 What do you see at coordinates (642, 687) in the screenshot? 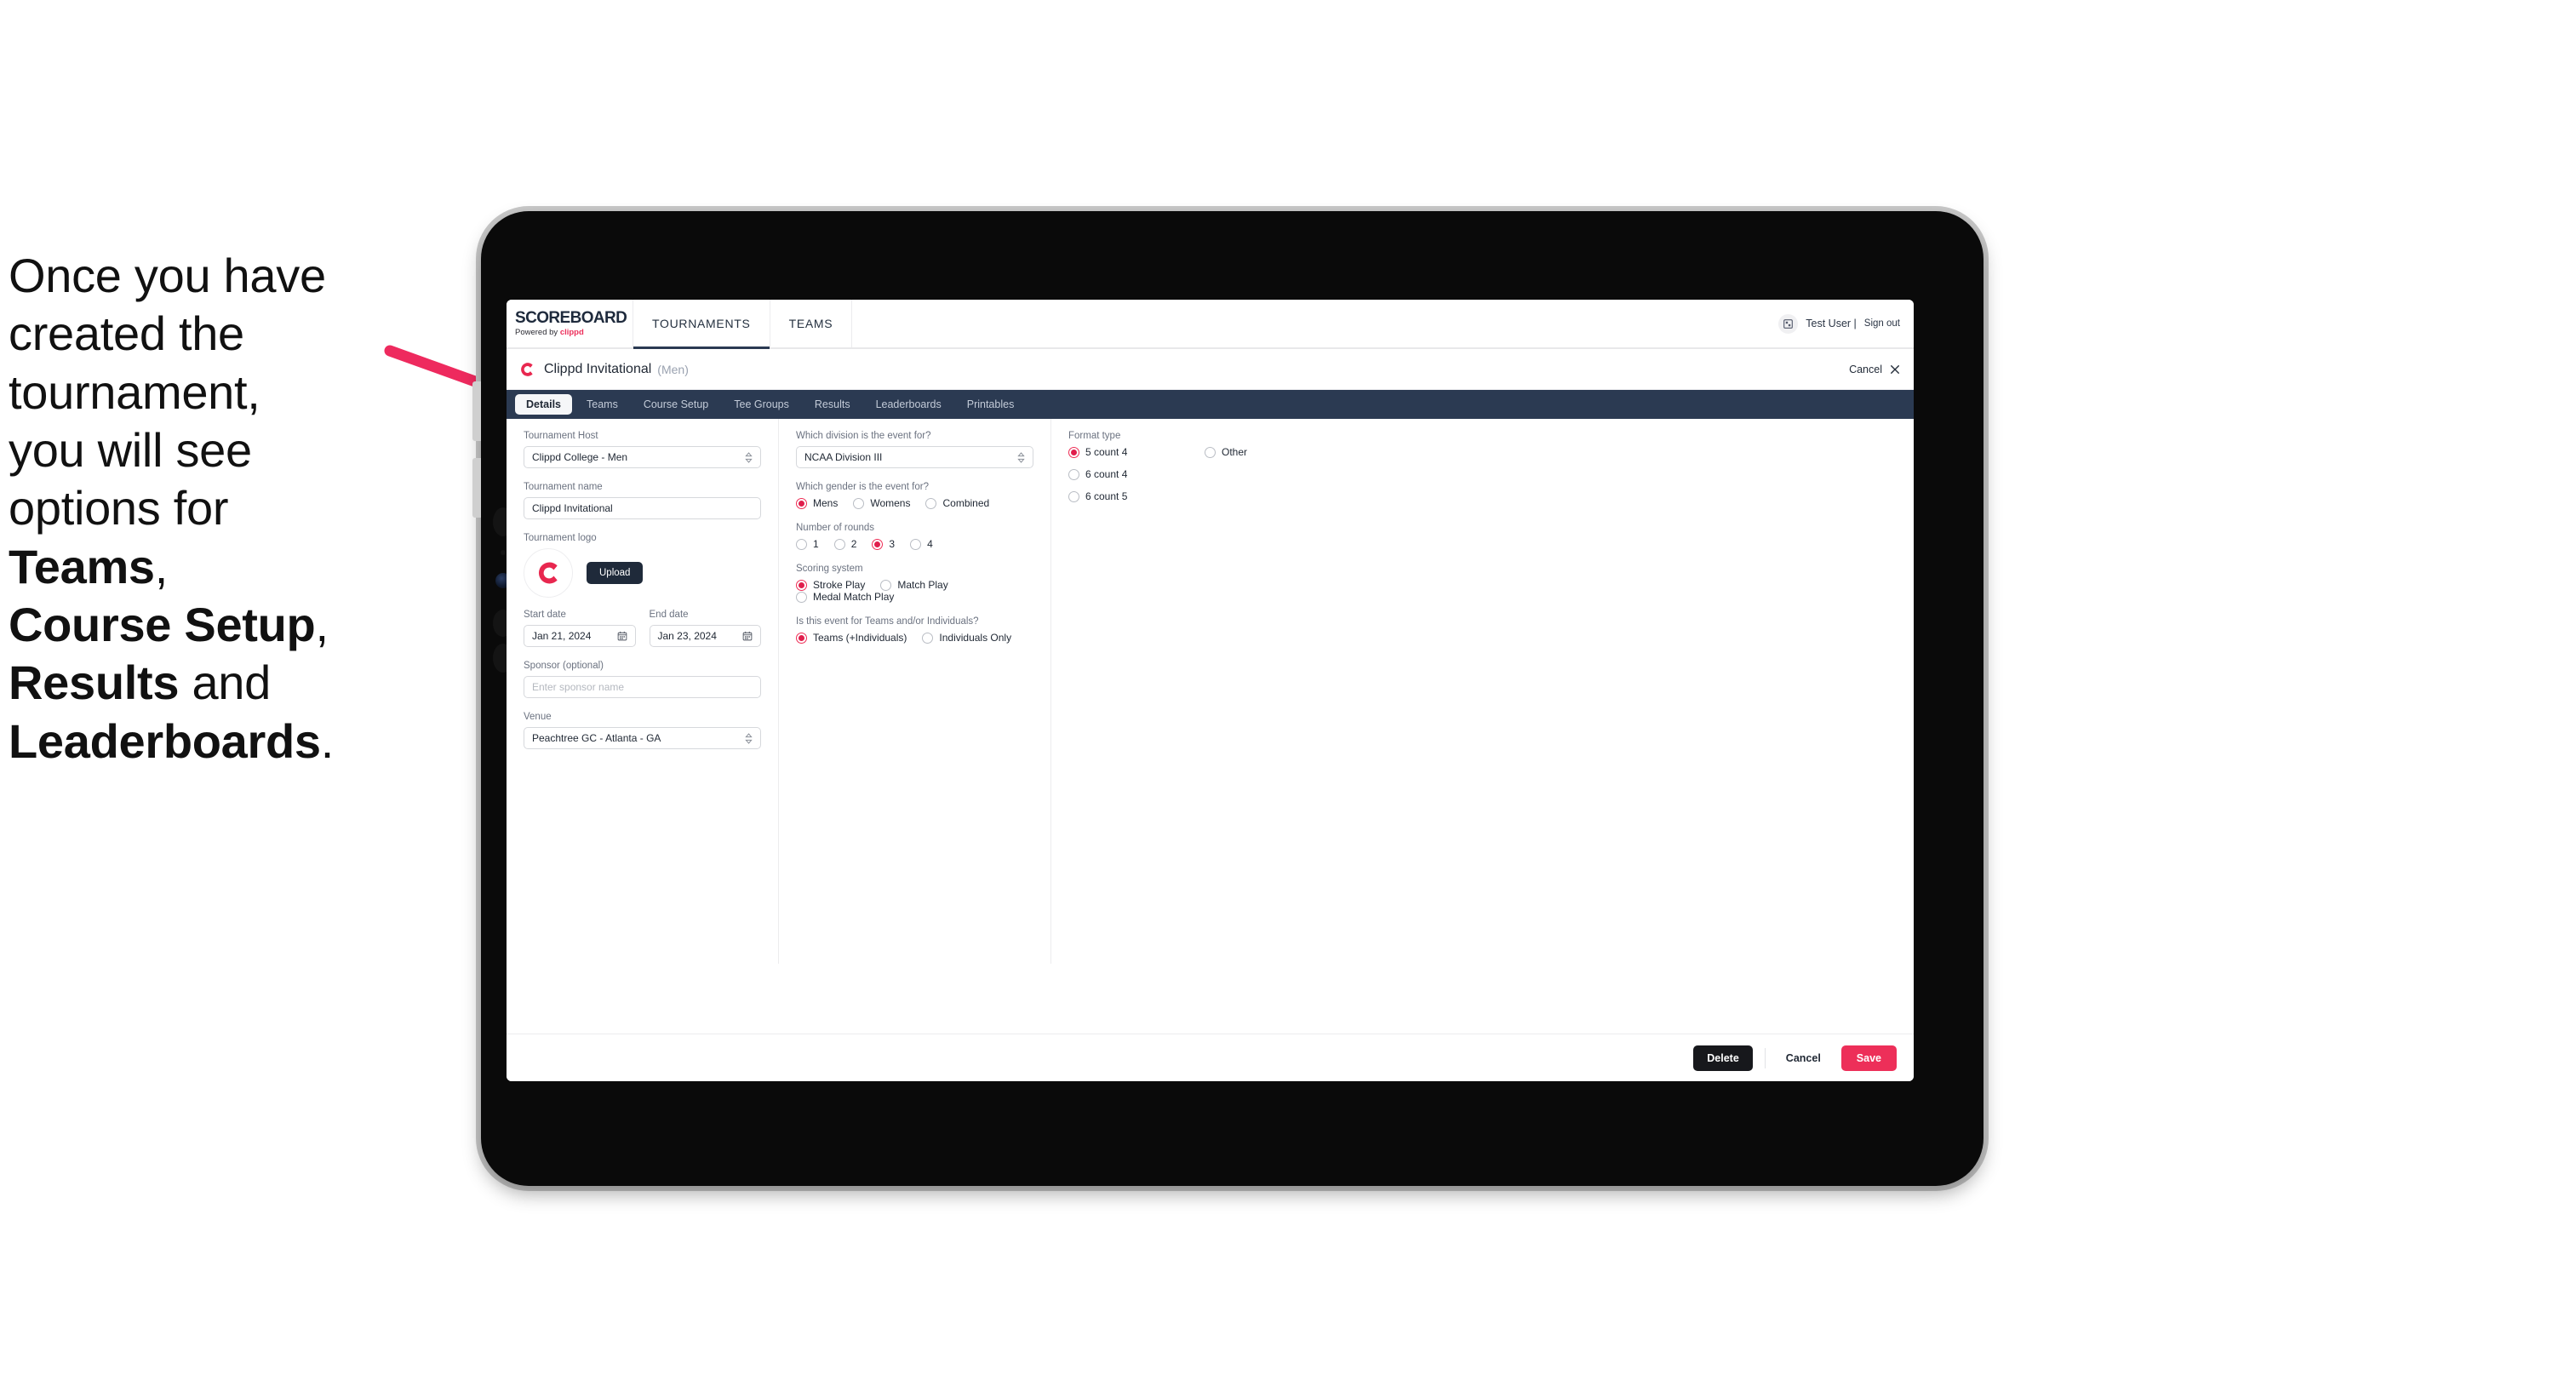
I see `sponsor-input: Enter sponsor name` at bounding box center [642, 687].